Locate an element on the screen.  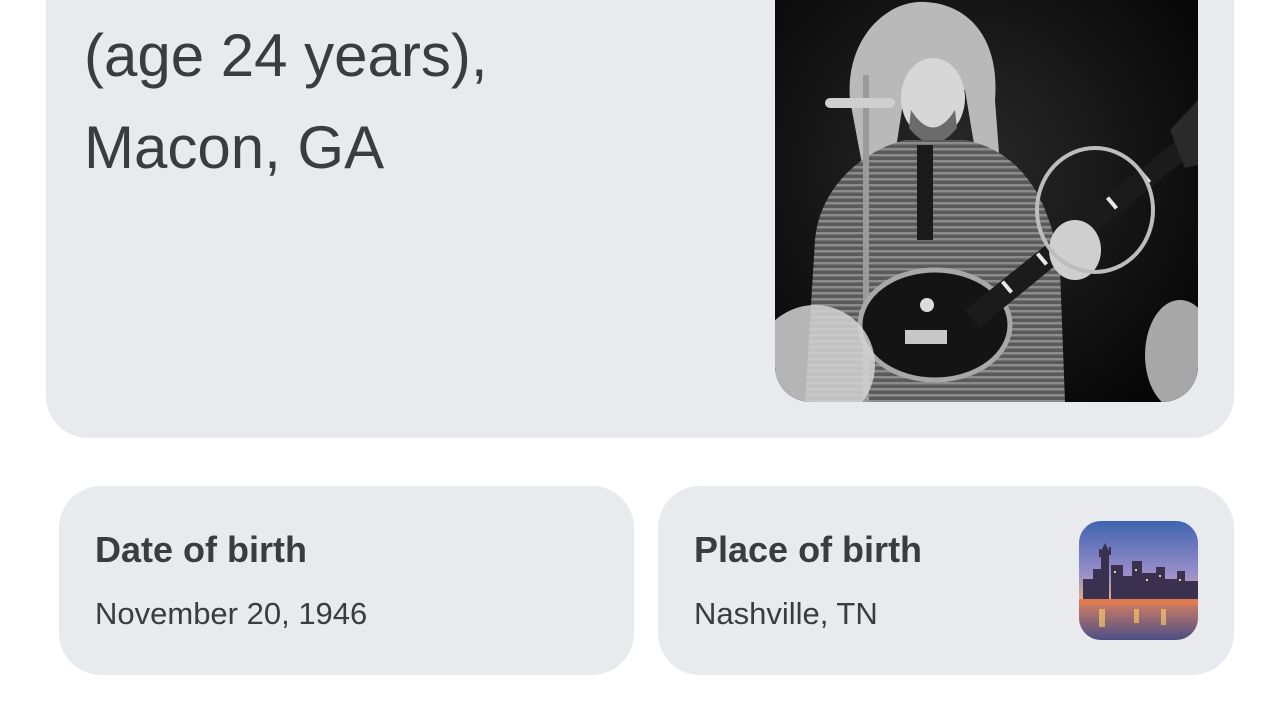
place-thumbnail is located at coordinates (1138, 580).